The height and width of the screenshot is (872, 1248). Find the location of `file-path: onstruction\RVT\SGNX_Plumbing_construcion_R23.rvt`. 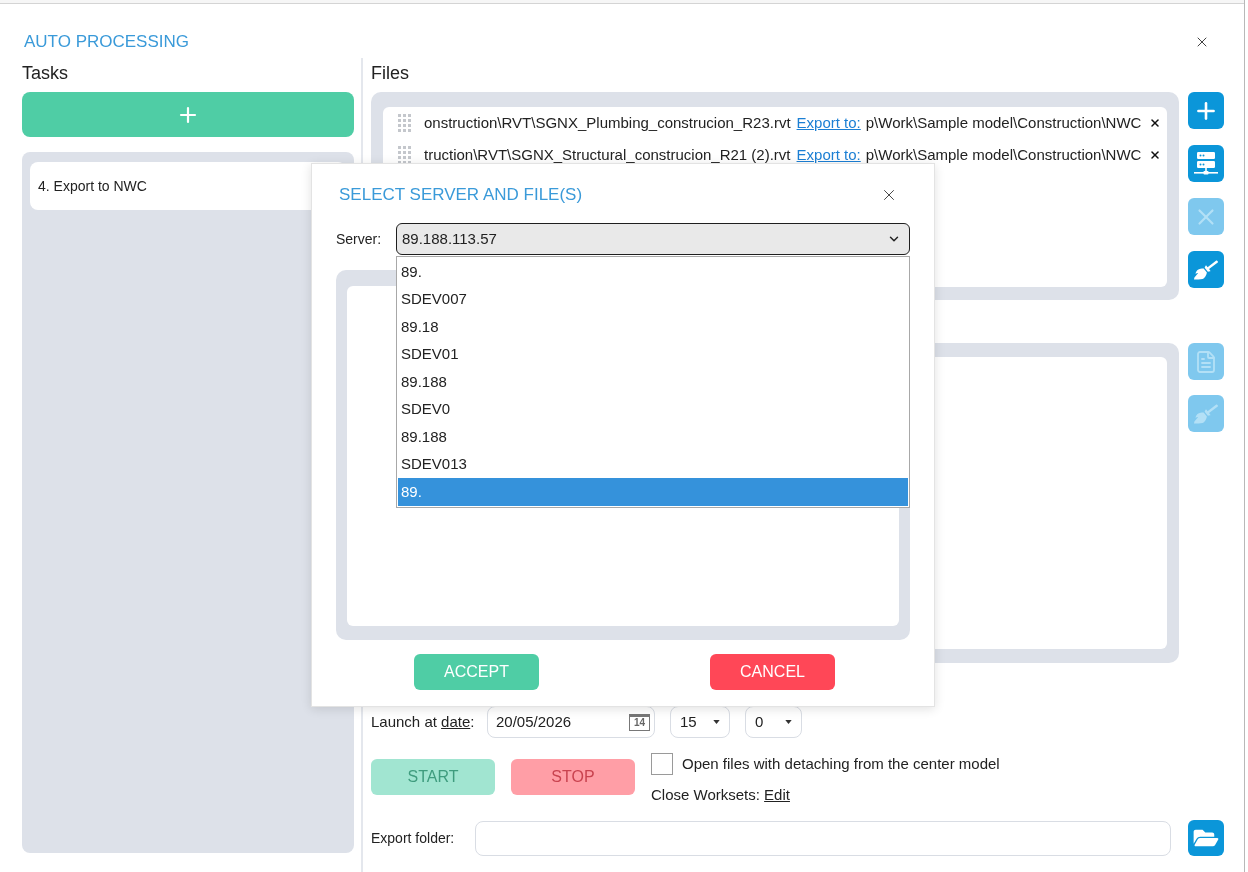

file-path: onstruction\RVT\SGNX_Plumbing_construcion_R23.rvt is located at coordinates (607, 122).